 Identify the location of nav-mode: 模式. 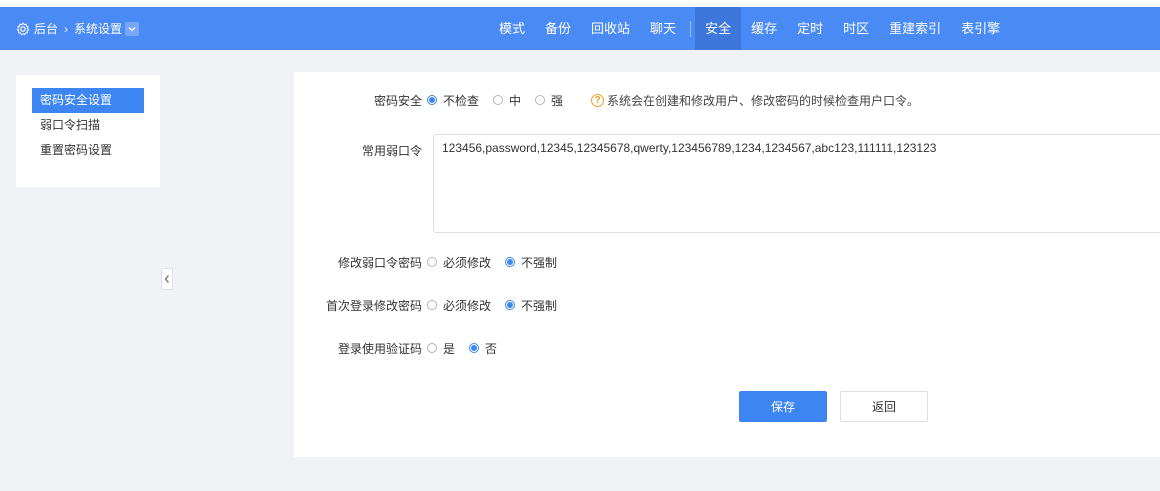
(512, 28).